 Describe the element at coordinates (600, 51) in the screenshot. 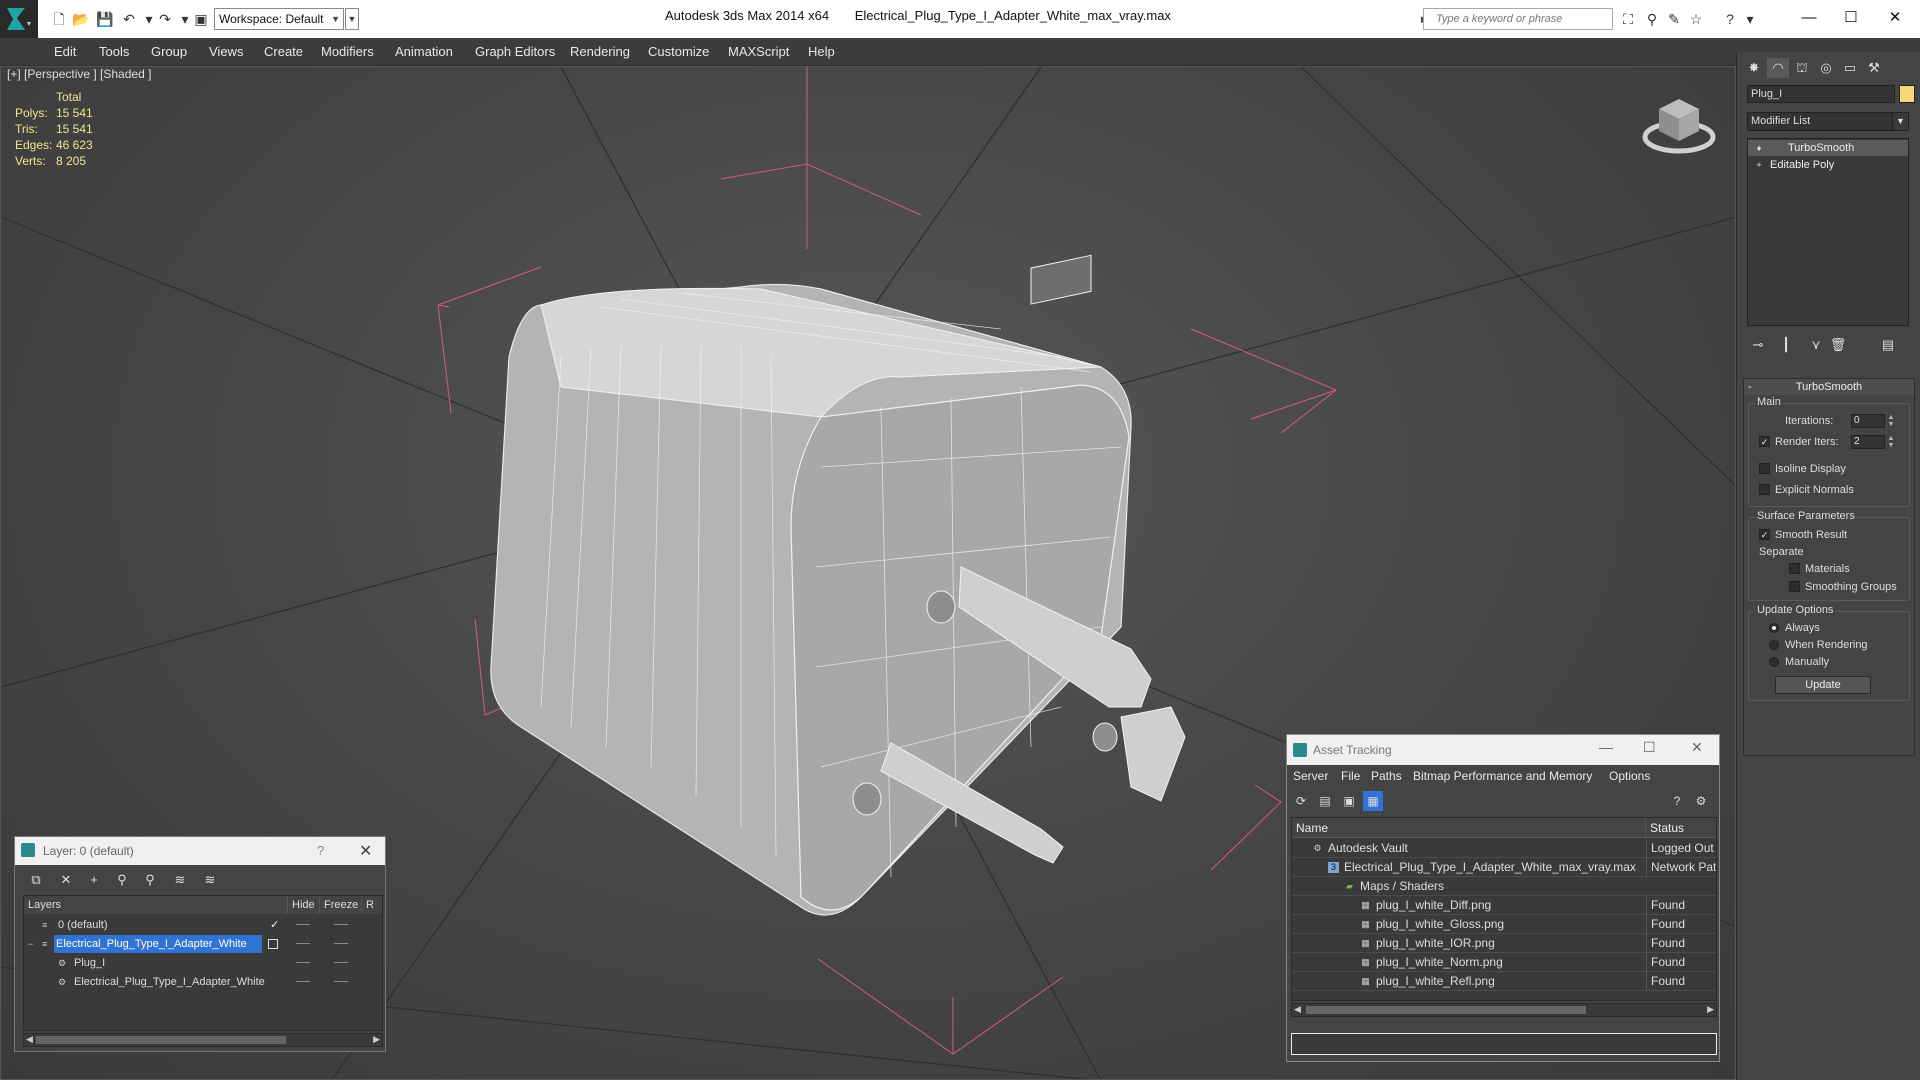

I see `menu-rendering: Rendering` at that location.